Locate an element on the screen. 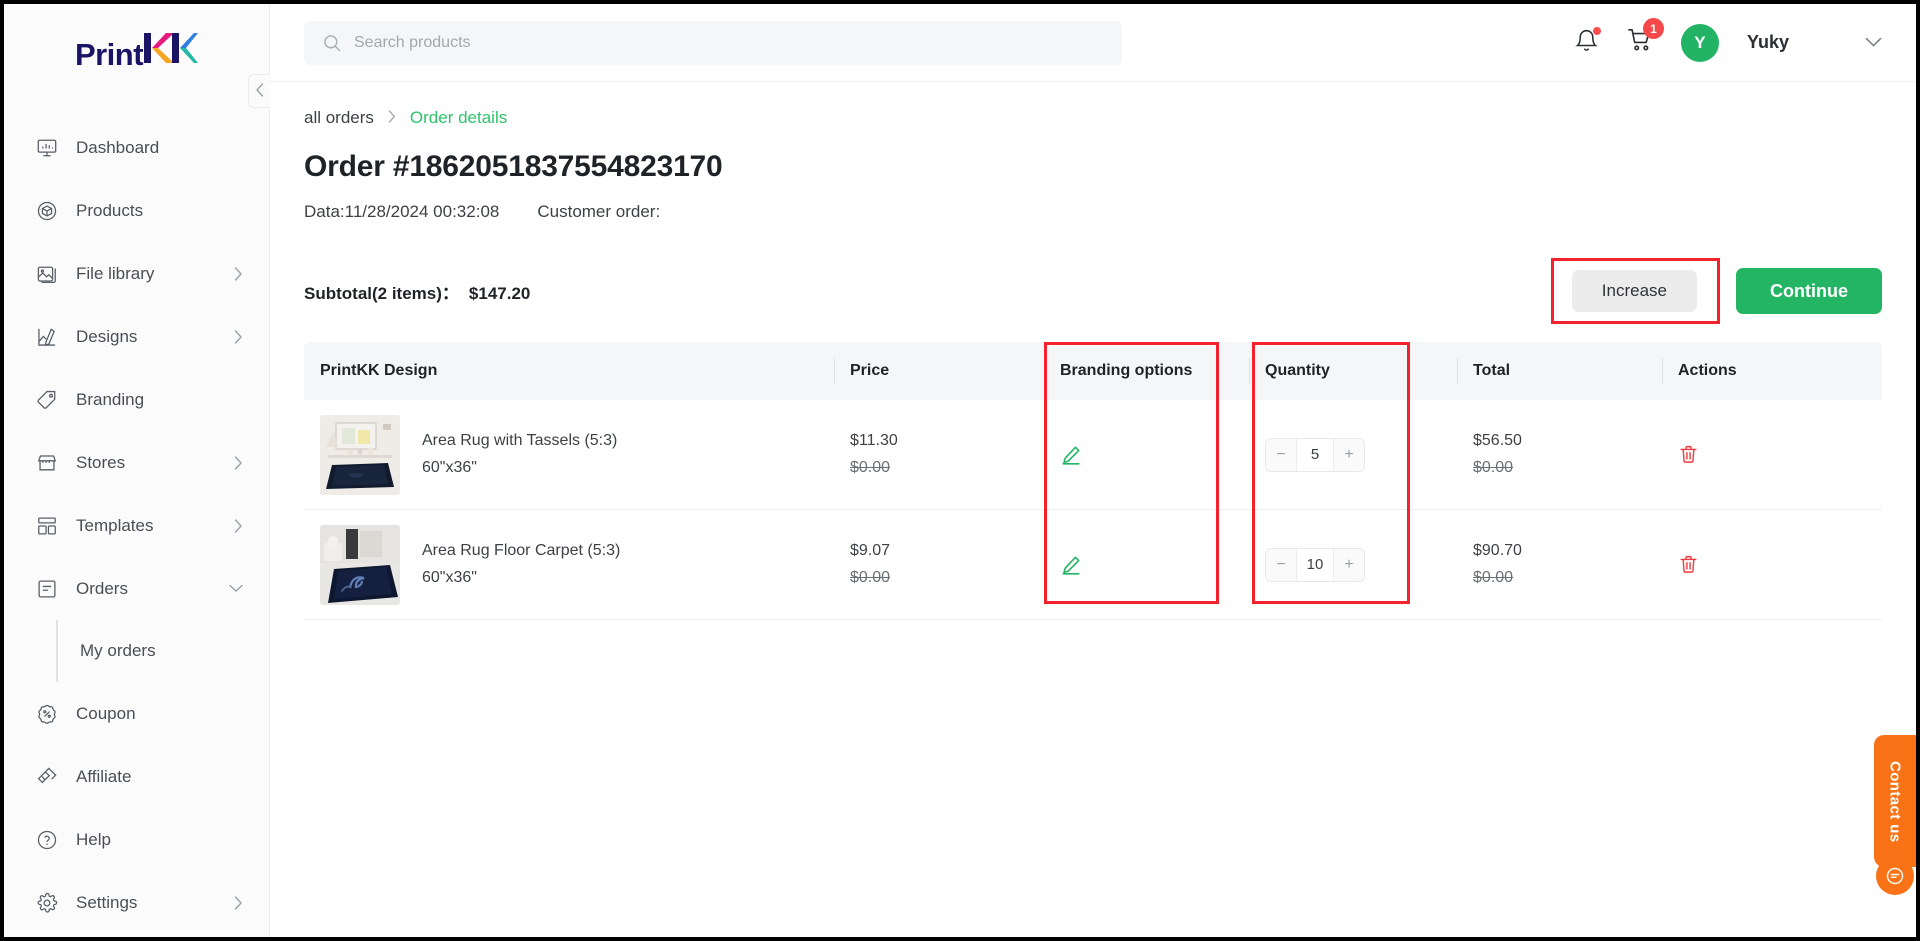  percent-badge-icon is located at coordinates (47, 714).